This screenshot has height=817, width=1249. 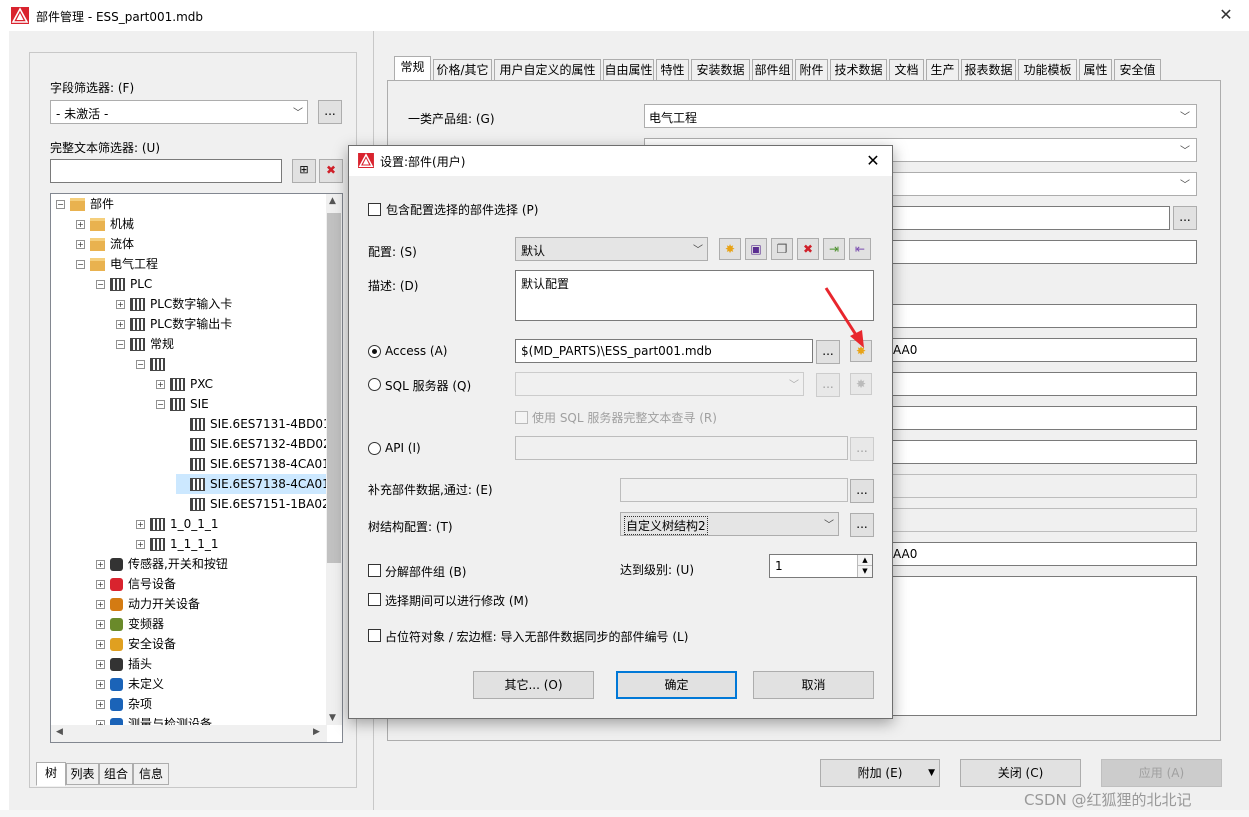 I want to click on api-radio, so click(x=374, y=448).